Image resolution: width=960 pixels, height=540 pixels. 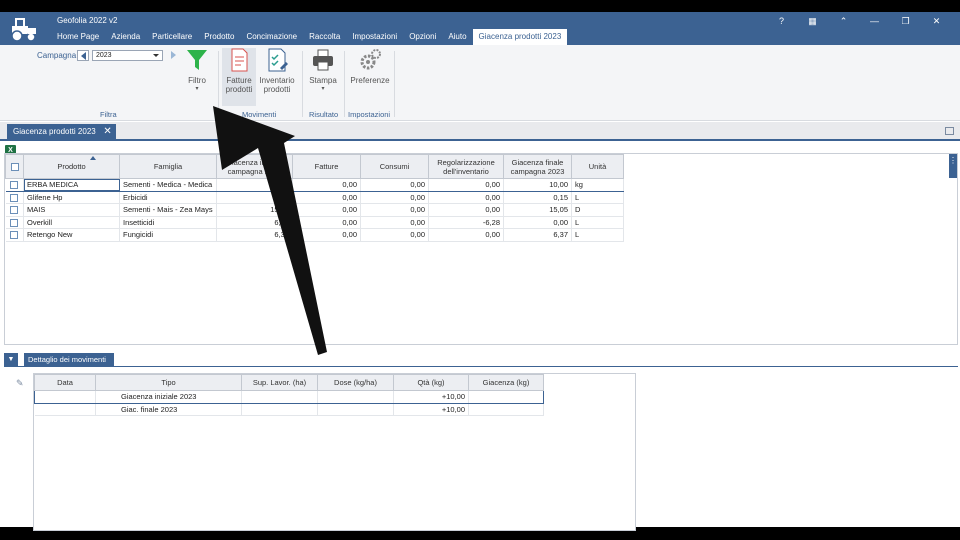 What do you see at coordinates (326, 166) in the screenshot?
I see `col-fatture: Fatture` at bounding box center [326, 166].